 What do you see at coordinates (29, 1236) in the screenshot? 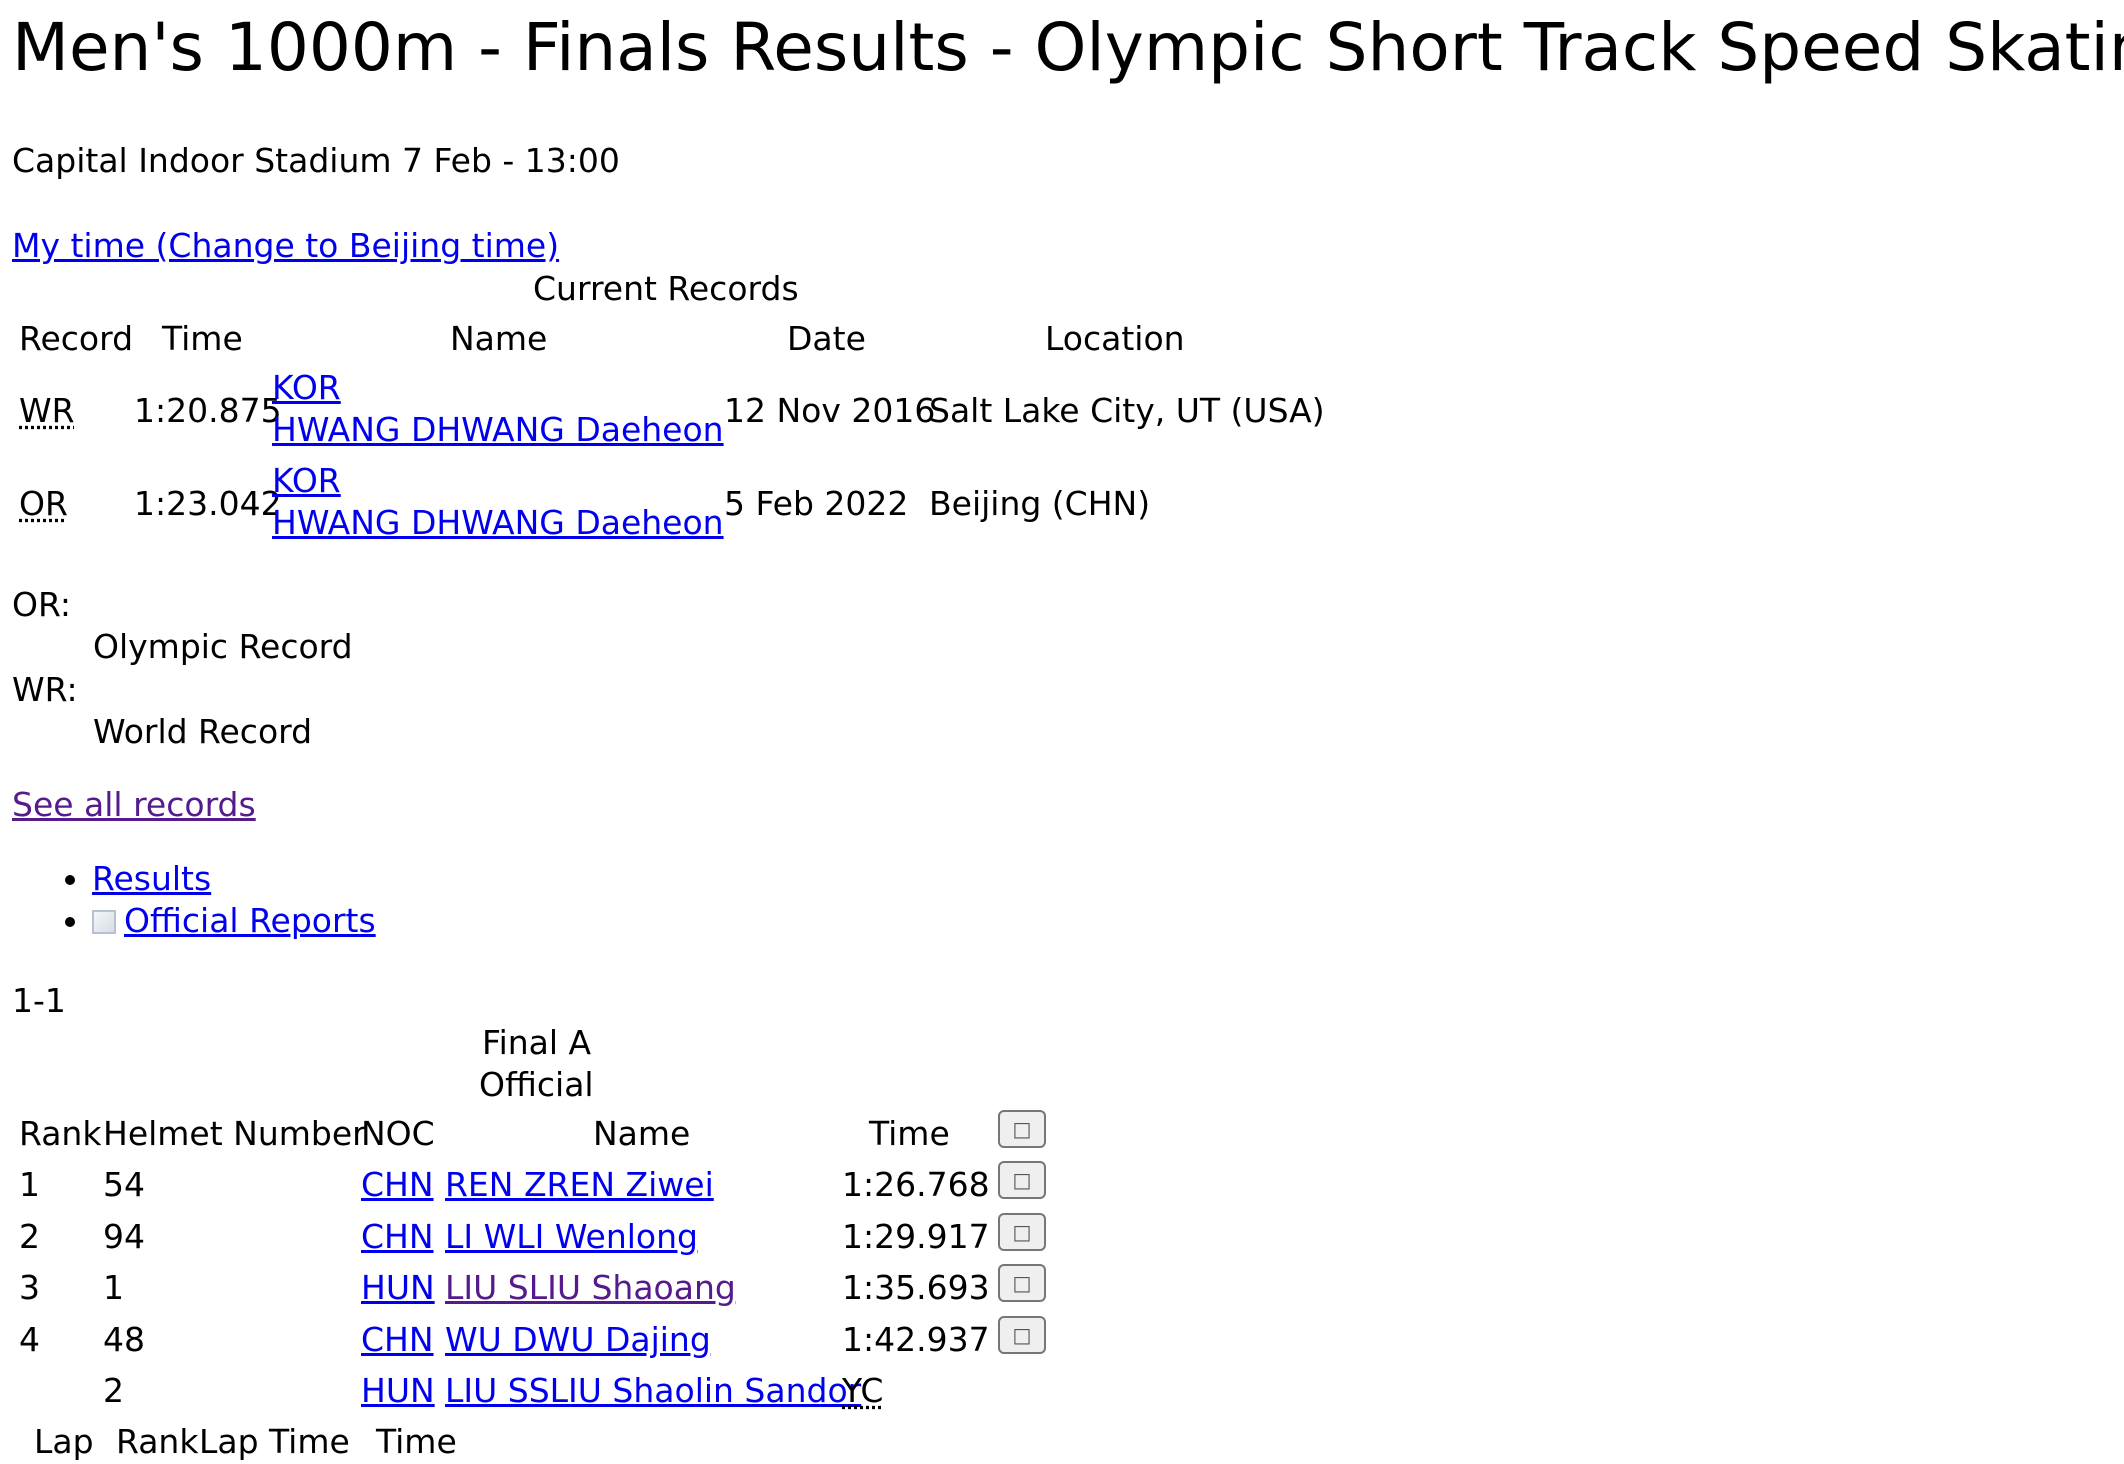
I see `result-rank: 2` at bounding box center [29, 1236].